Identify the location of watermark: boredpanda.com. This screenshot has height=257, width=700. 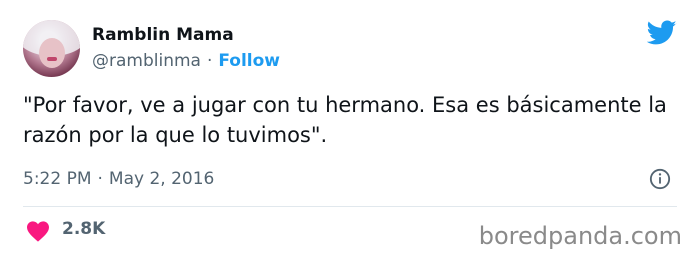
(580, 236).